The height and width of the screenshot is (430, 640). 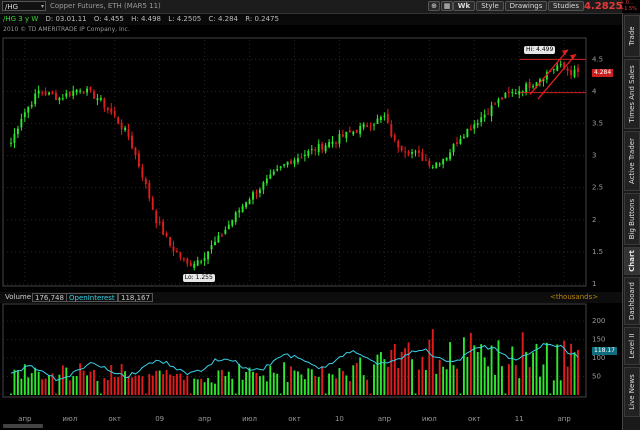 I want to click on period-label: /HG 3 y W, so click(x=20, y=19).